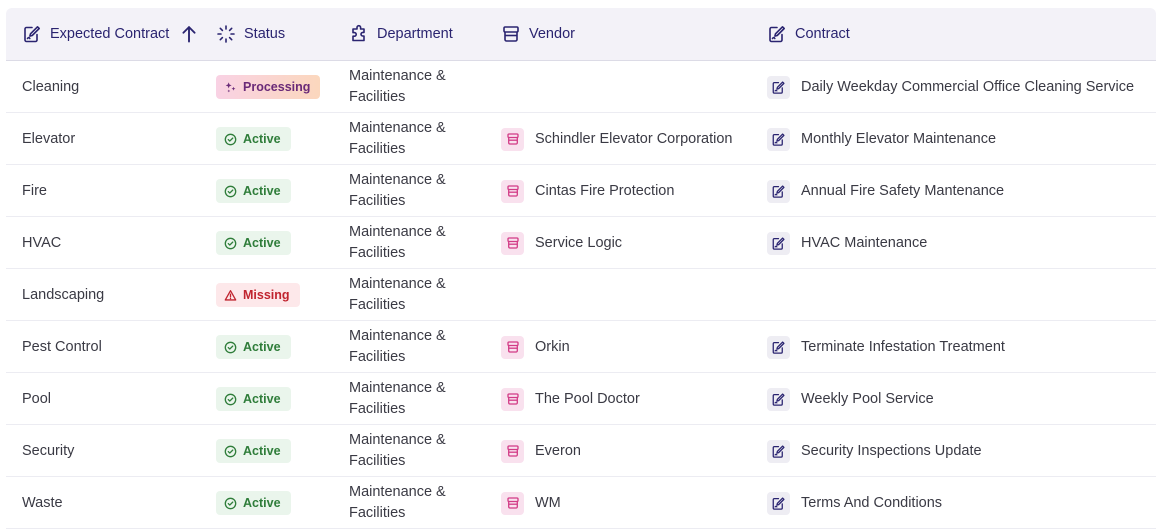 This screenshot has width=1156, height=529. I want to click on sort-ascending-icon, so click(189, 34).